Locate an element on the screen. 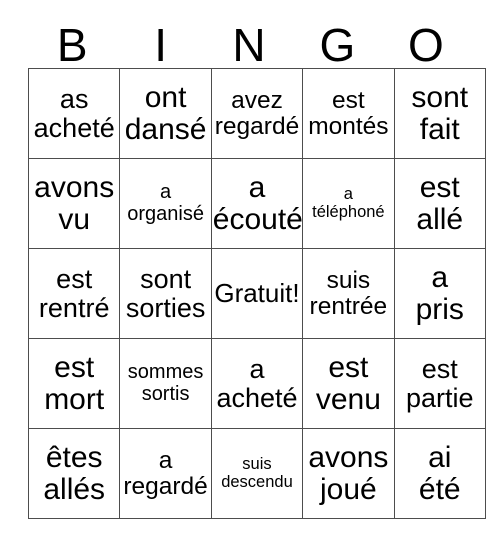 The width and height of the screenshot is (500, 544). bingo-cell-text: est rentré is located at coordinates (74, 293).